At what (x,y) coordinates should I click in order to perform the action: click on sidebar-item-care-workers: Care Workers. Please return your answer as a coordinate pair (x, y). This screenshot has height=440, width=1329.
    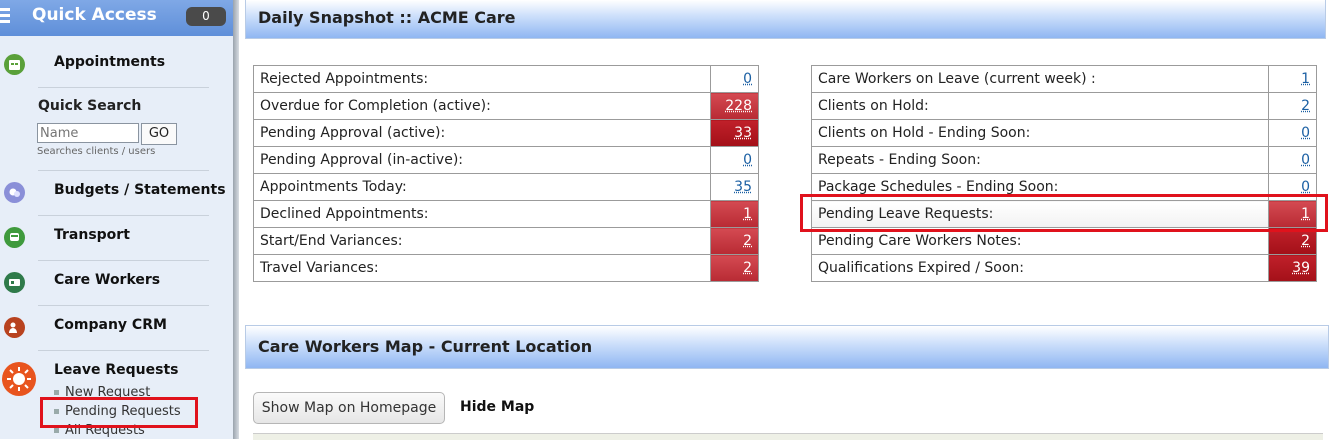
    Looking at the image, I should click on (107, 280).